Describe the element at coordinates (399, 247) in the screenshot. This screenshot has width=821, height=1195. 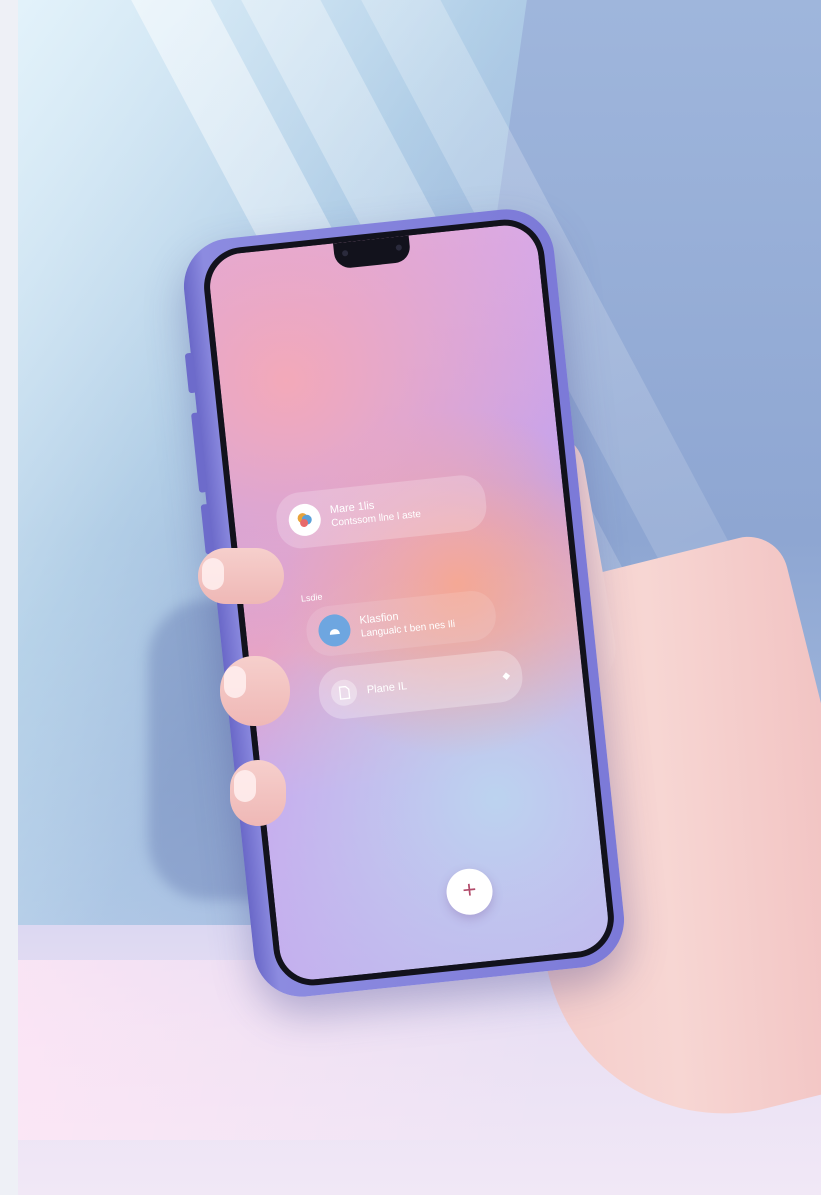
I see `camera-icon` at that location.